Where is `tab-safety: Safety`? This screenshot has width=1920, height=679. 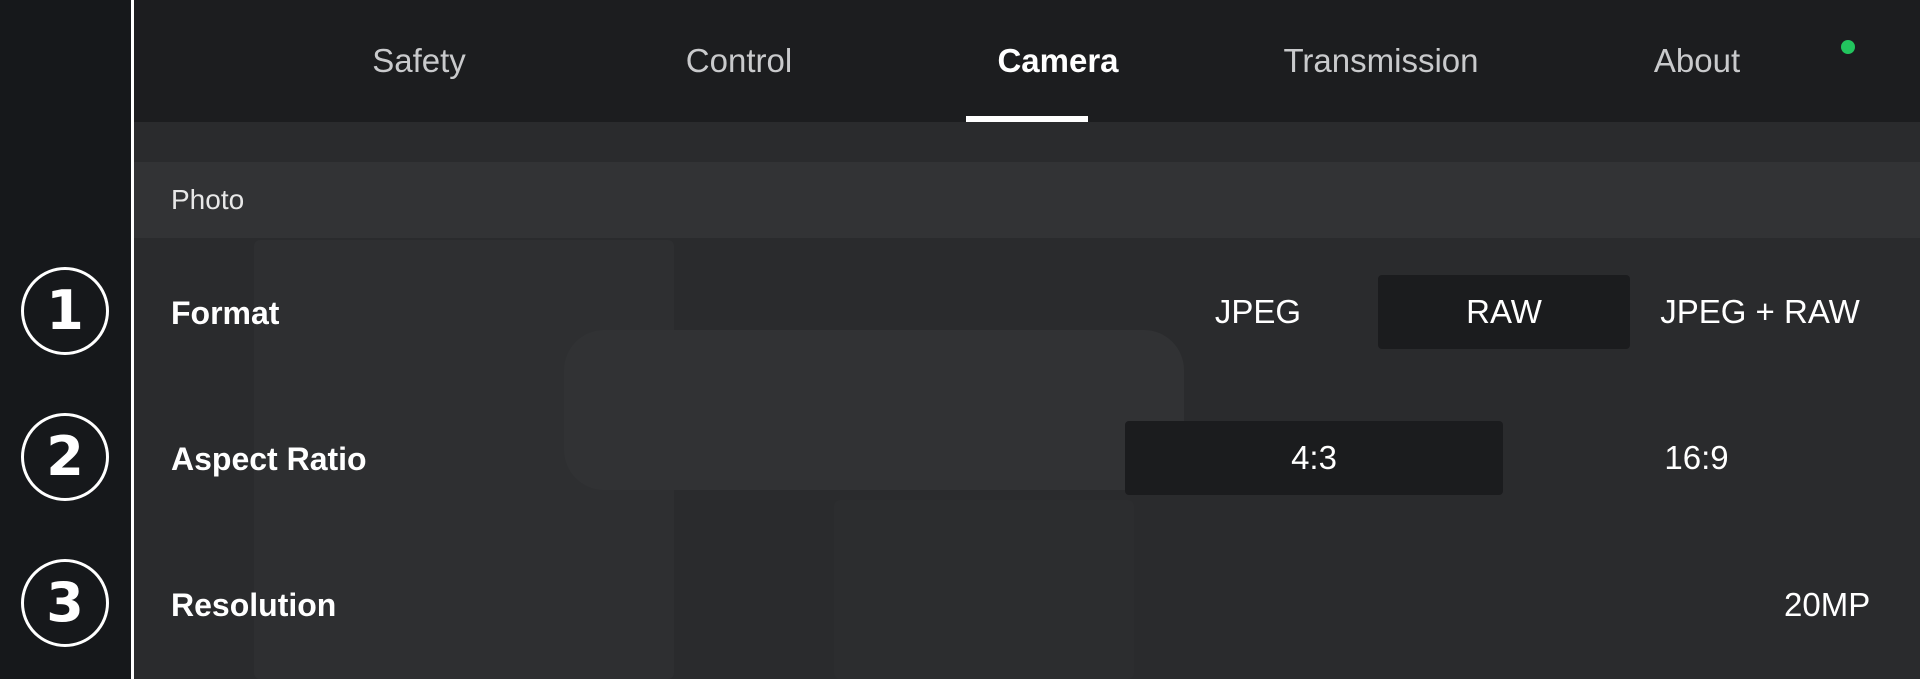
tab-safety: Safety is located at coordinates (419, 61).